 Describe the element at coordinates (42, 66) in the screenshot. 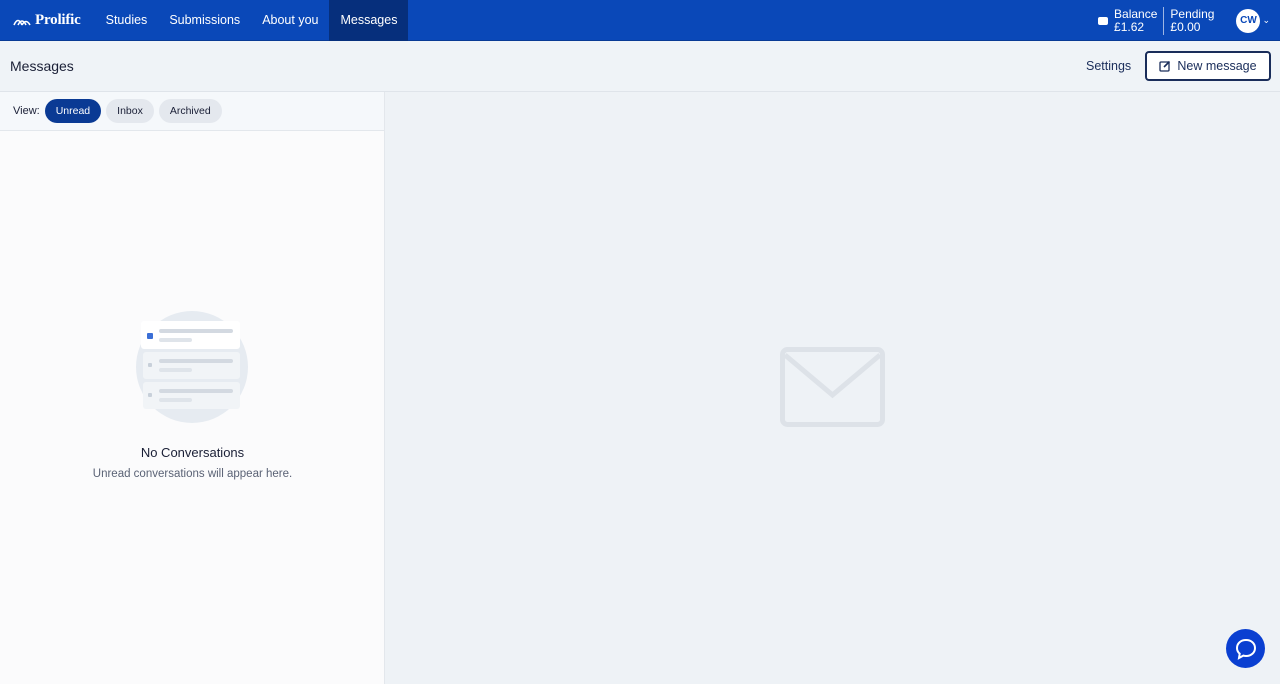

I see `page-title: Messages` at that location.